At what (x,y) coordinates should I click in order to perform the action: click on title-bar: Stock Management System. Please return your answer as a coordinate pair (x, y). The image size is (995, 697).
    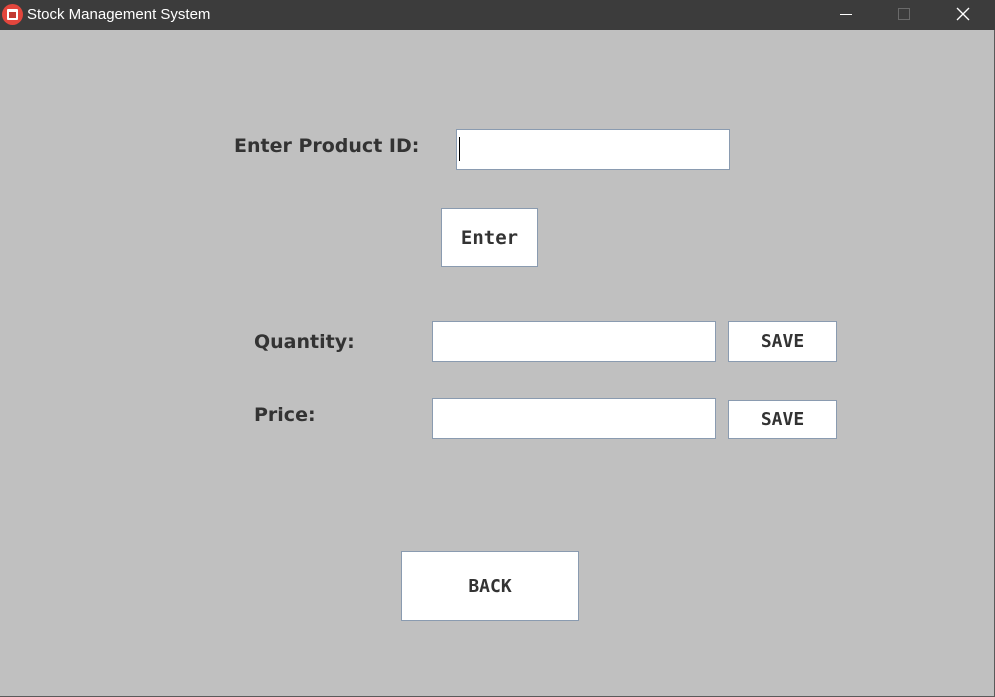
    Looking at the image, I should click on (497, 15).